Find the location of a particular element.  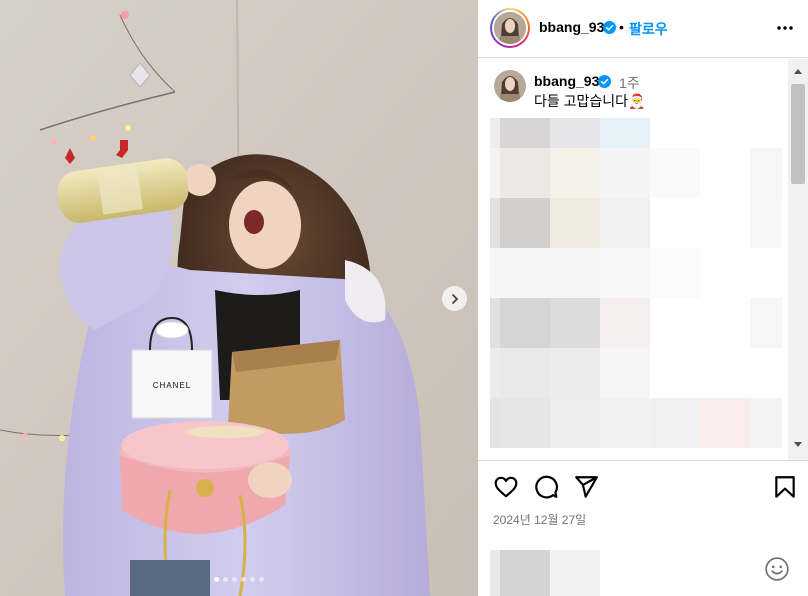

post-header: bbang_93 • 팔로우 is located at coordinates (643, 29).